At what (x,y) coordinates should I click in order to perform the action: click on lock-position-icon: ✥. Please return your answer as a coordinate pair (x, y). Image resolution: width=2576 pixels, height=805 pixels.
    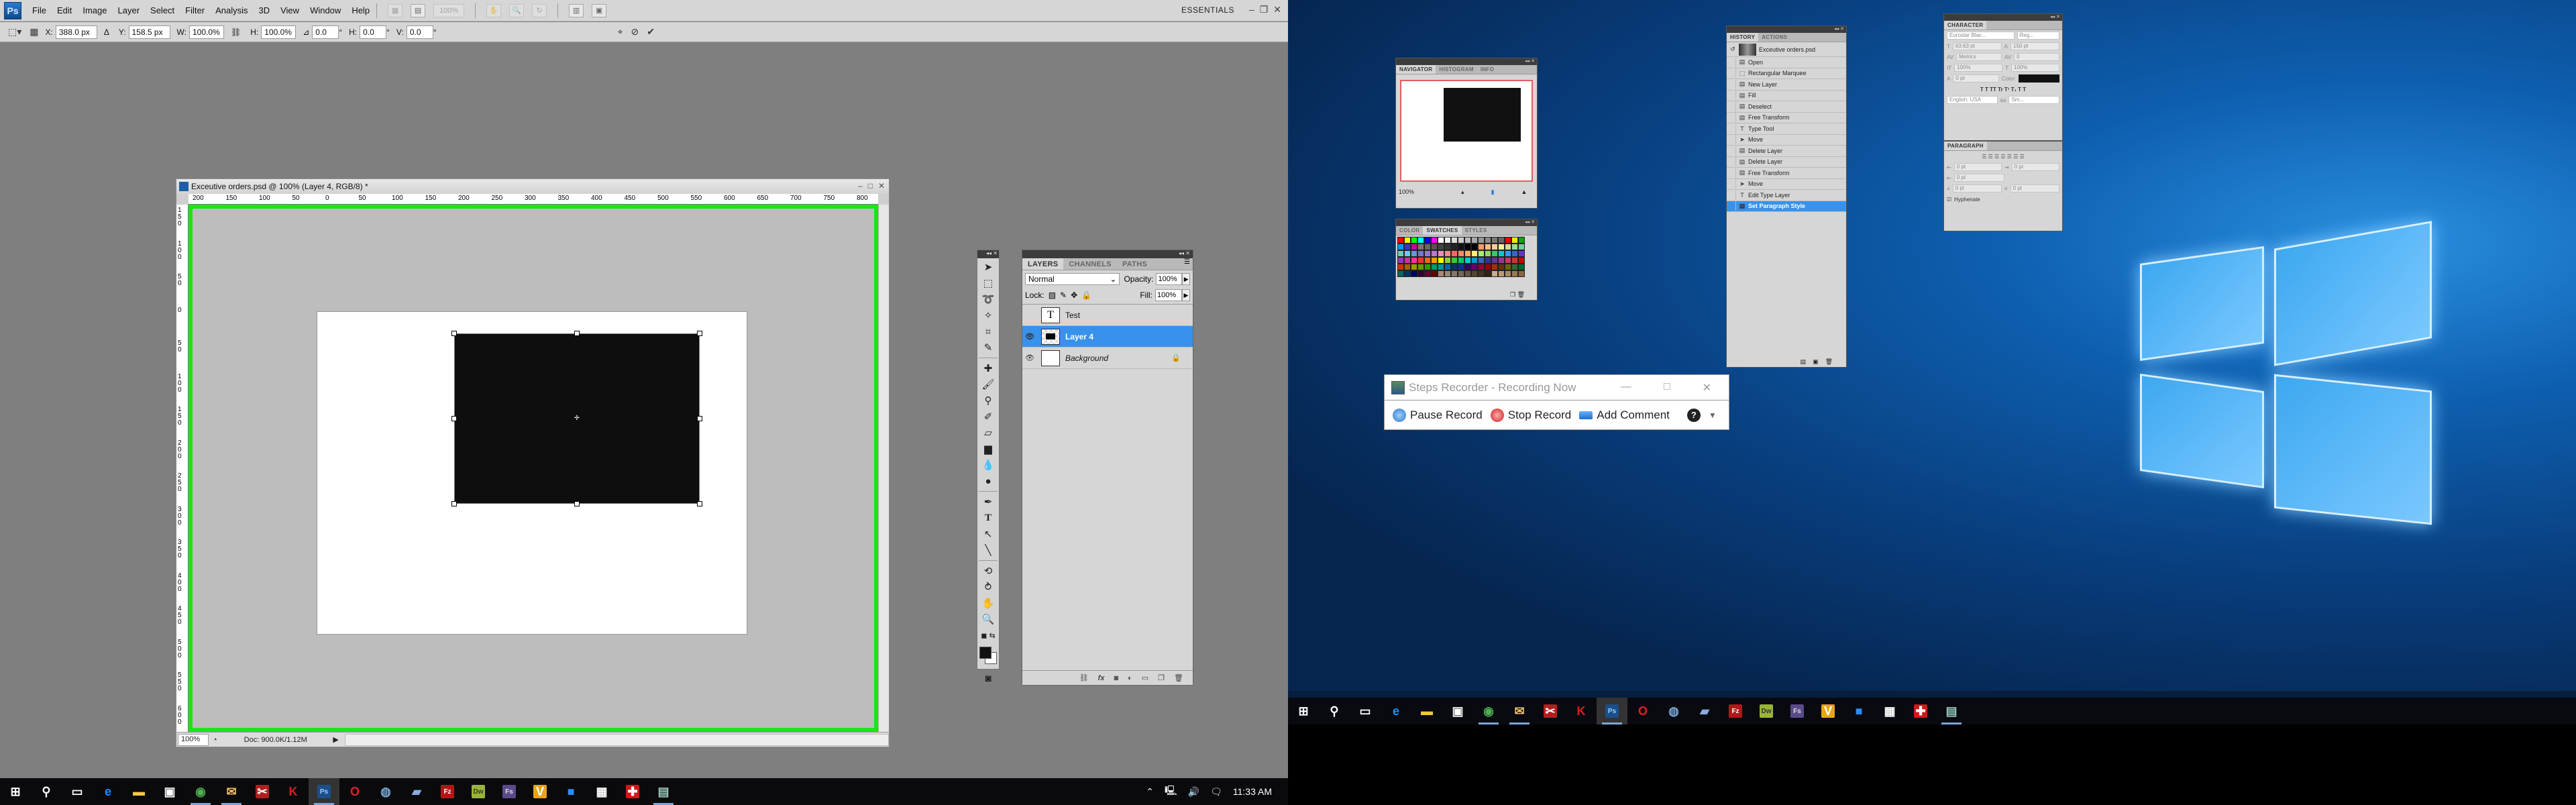
    Looking at the image, I should click on (1074, 295).